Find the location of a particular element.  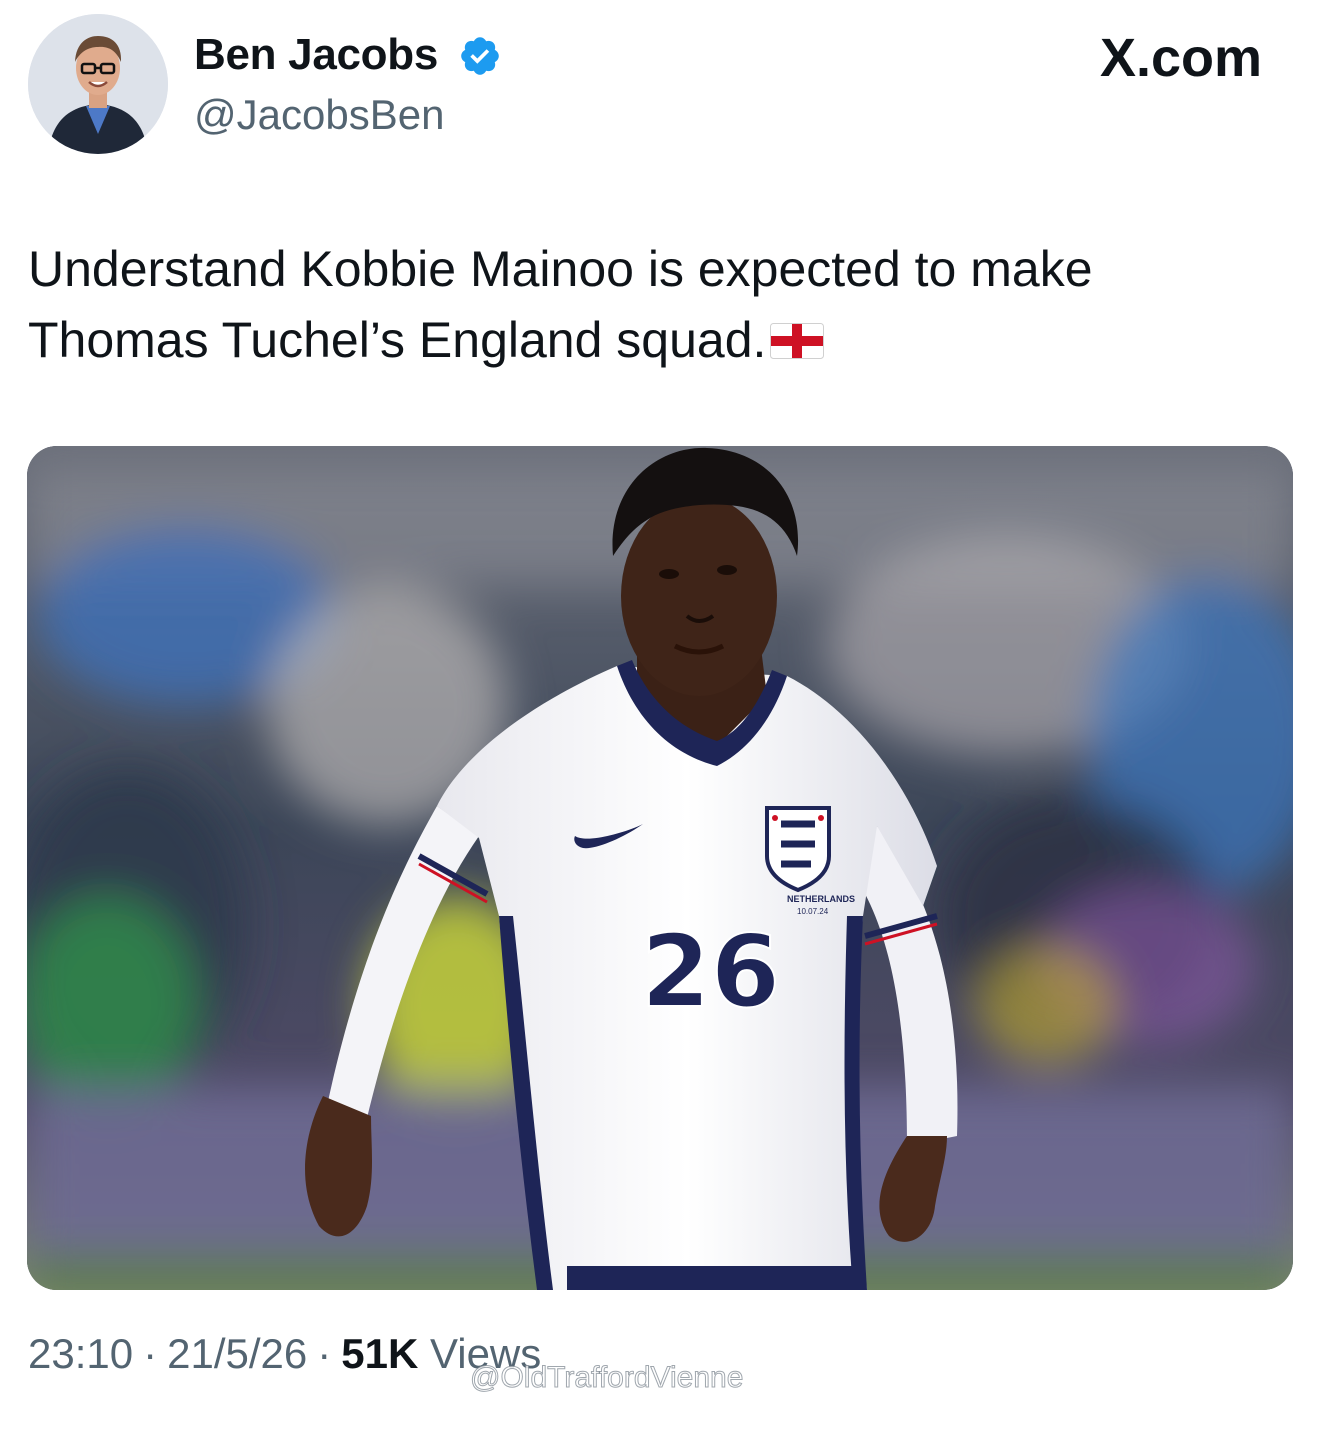

site-label: X.com is located at coordinates (1180, 58).